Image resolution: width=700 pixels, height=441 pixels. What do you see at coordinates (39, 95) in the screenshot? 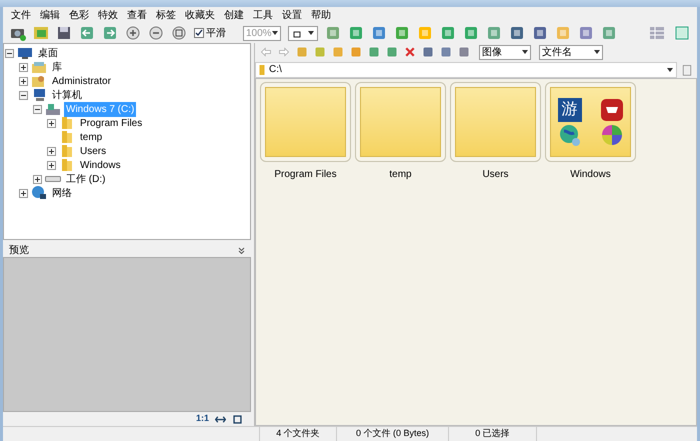
I see `computer-icon` at bounding box center [39, 95].